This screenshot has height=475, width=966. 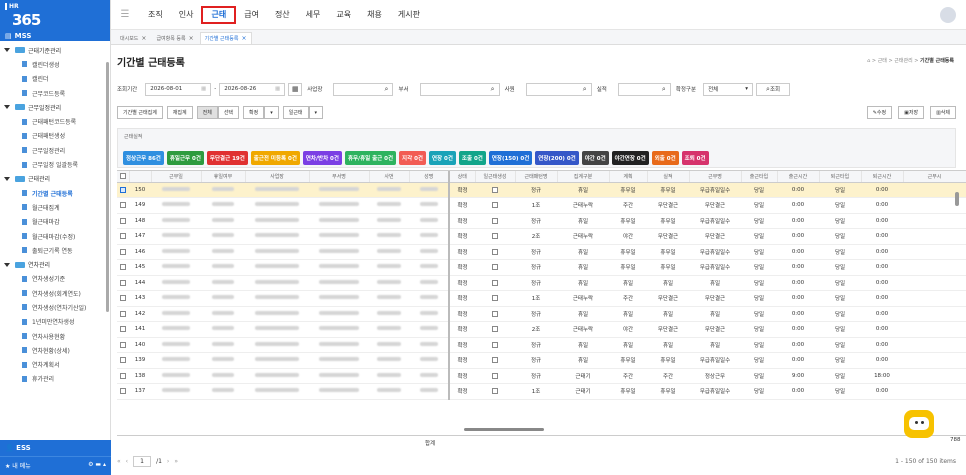 What do you see at coordinates (295, 89) in the screenshot?
I see `calendar-button: ▦` at bounding box center [295, 89].